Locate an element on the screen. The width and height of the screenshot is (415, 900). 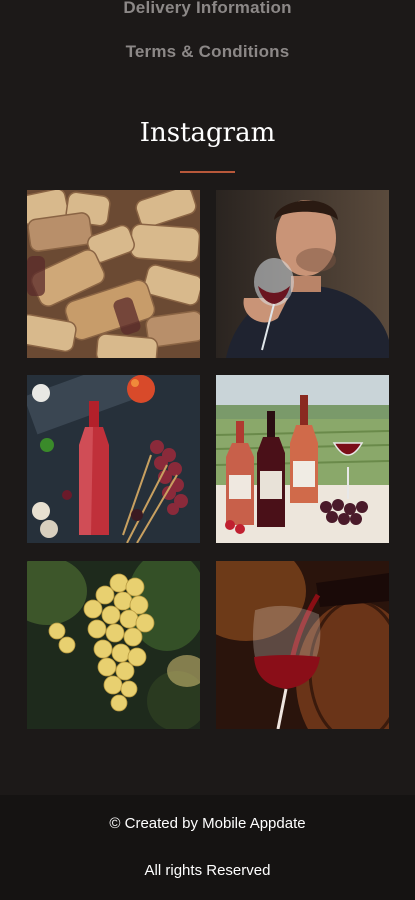
instagram-heading: Instagram is located at coordinates (207, 133).